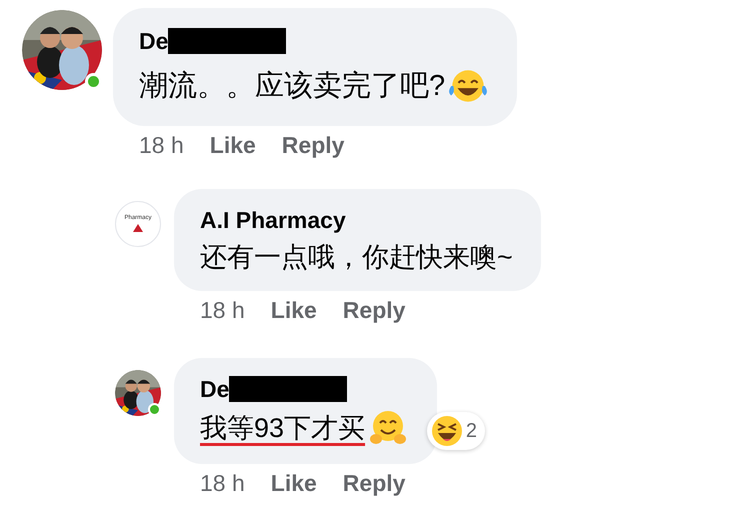  What do you see at coordinates (472, 431) in the screenshot?
I see `reaction-count: 2` at bounding box center [472, 431].